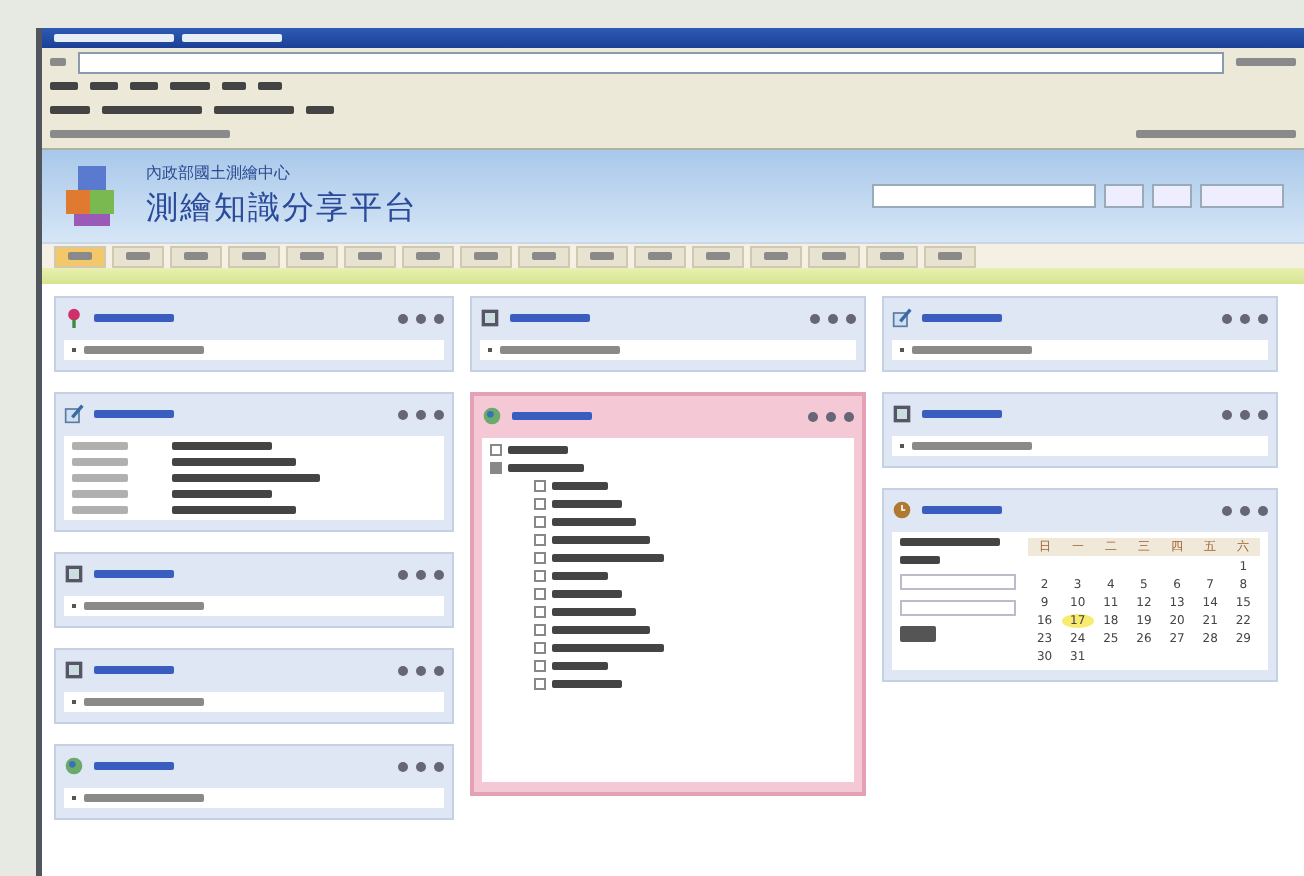  I want to click on address-field, so click(651, 62).